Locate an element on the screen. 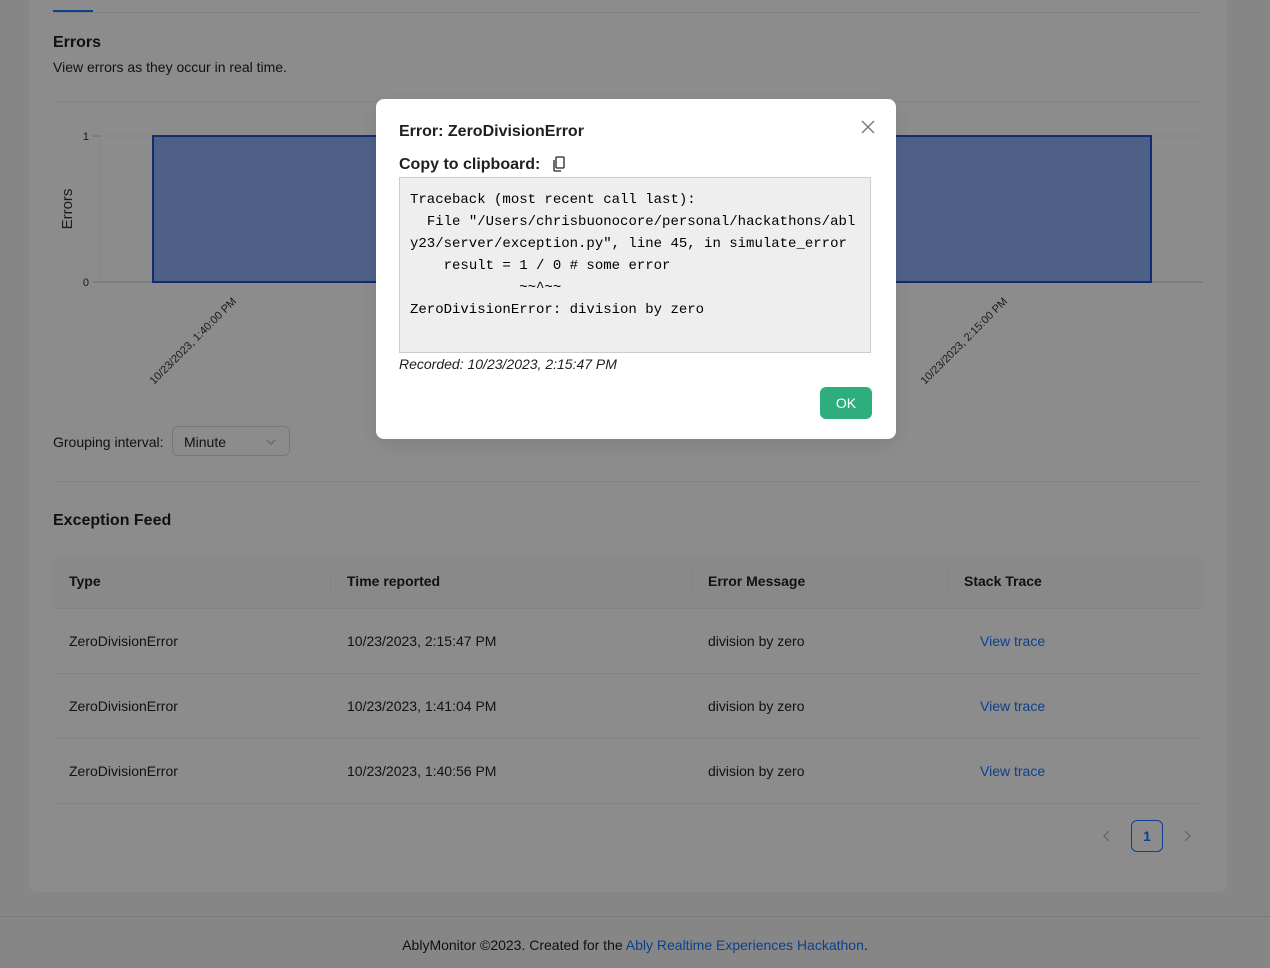  ok-button: OK is located at coordinates (846, 403).